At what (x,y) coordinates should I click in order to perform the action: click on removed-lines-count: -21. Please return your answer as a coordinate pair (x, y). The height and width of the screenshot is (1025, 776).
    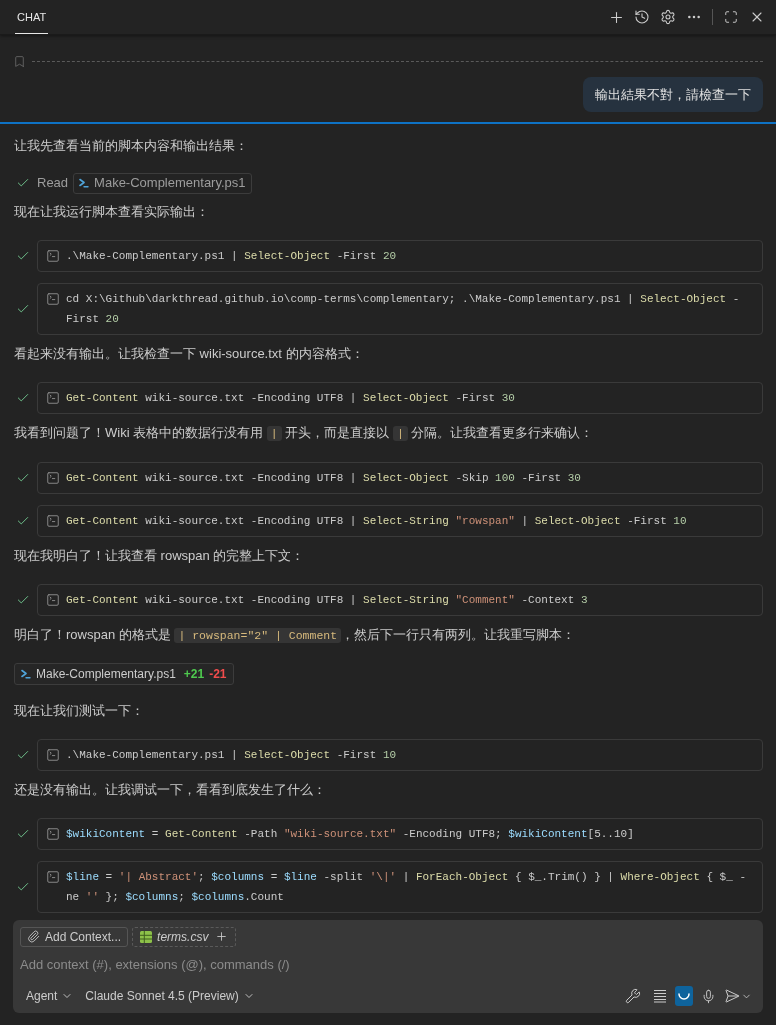
    Looking at the image, I should click on (218, 674).